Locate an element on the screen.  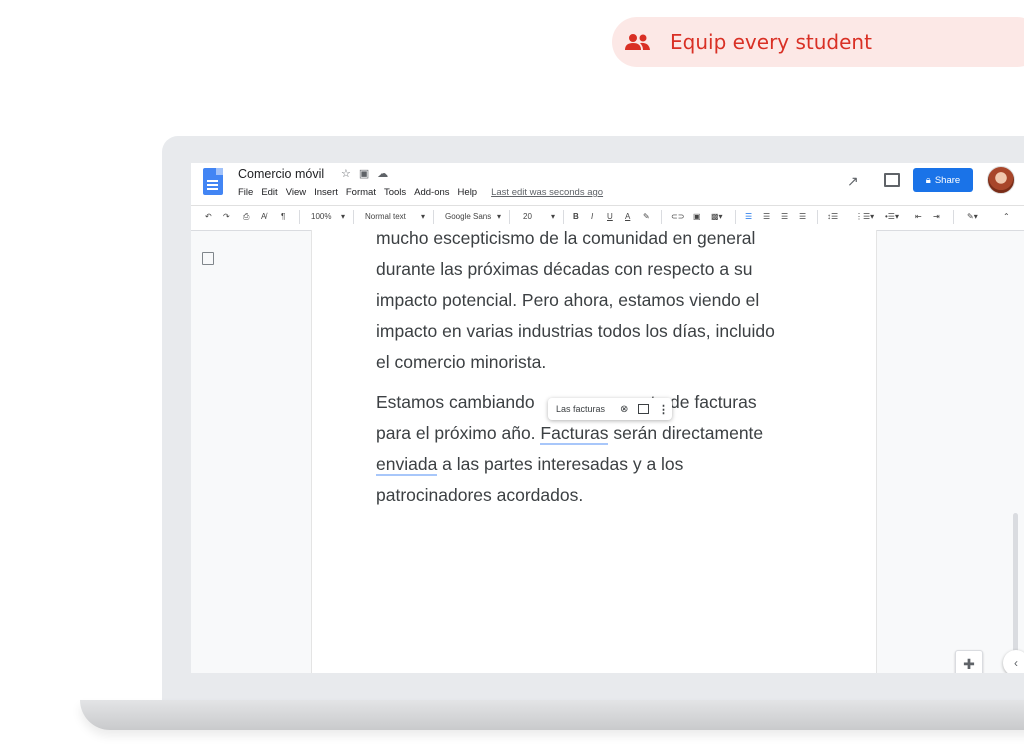
promo-pill: Equip every student is located at coordinates (818, 42).